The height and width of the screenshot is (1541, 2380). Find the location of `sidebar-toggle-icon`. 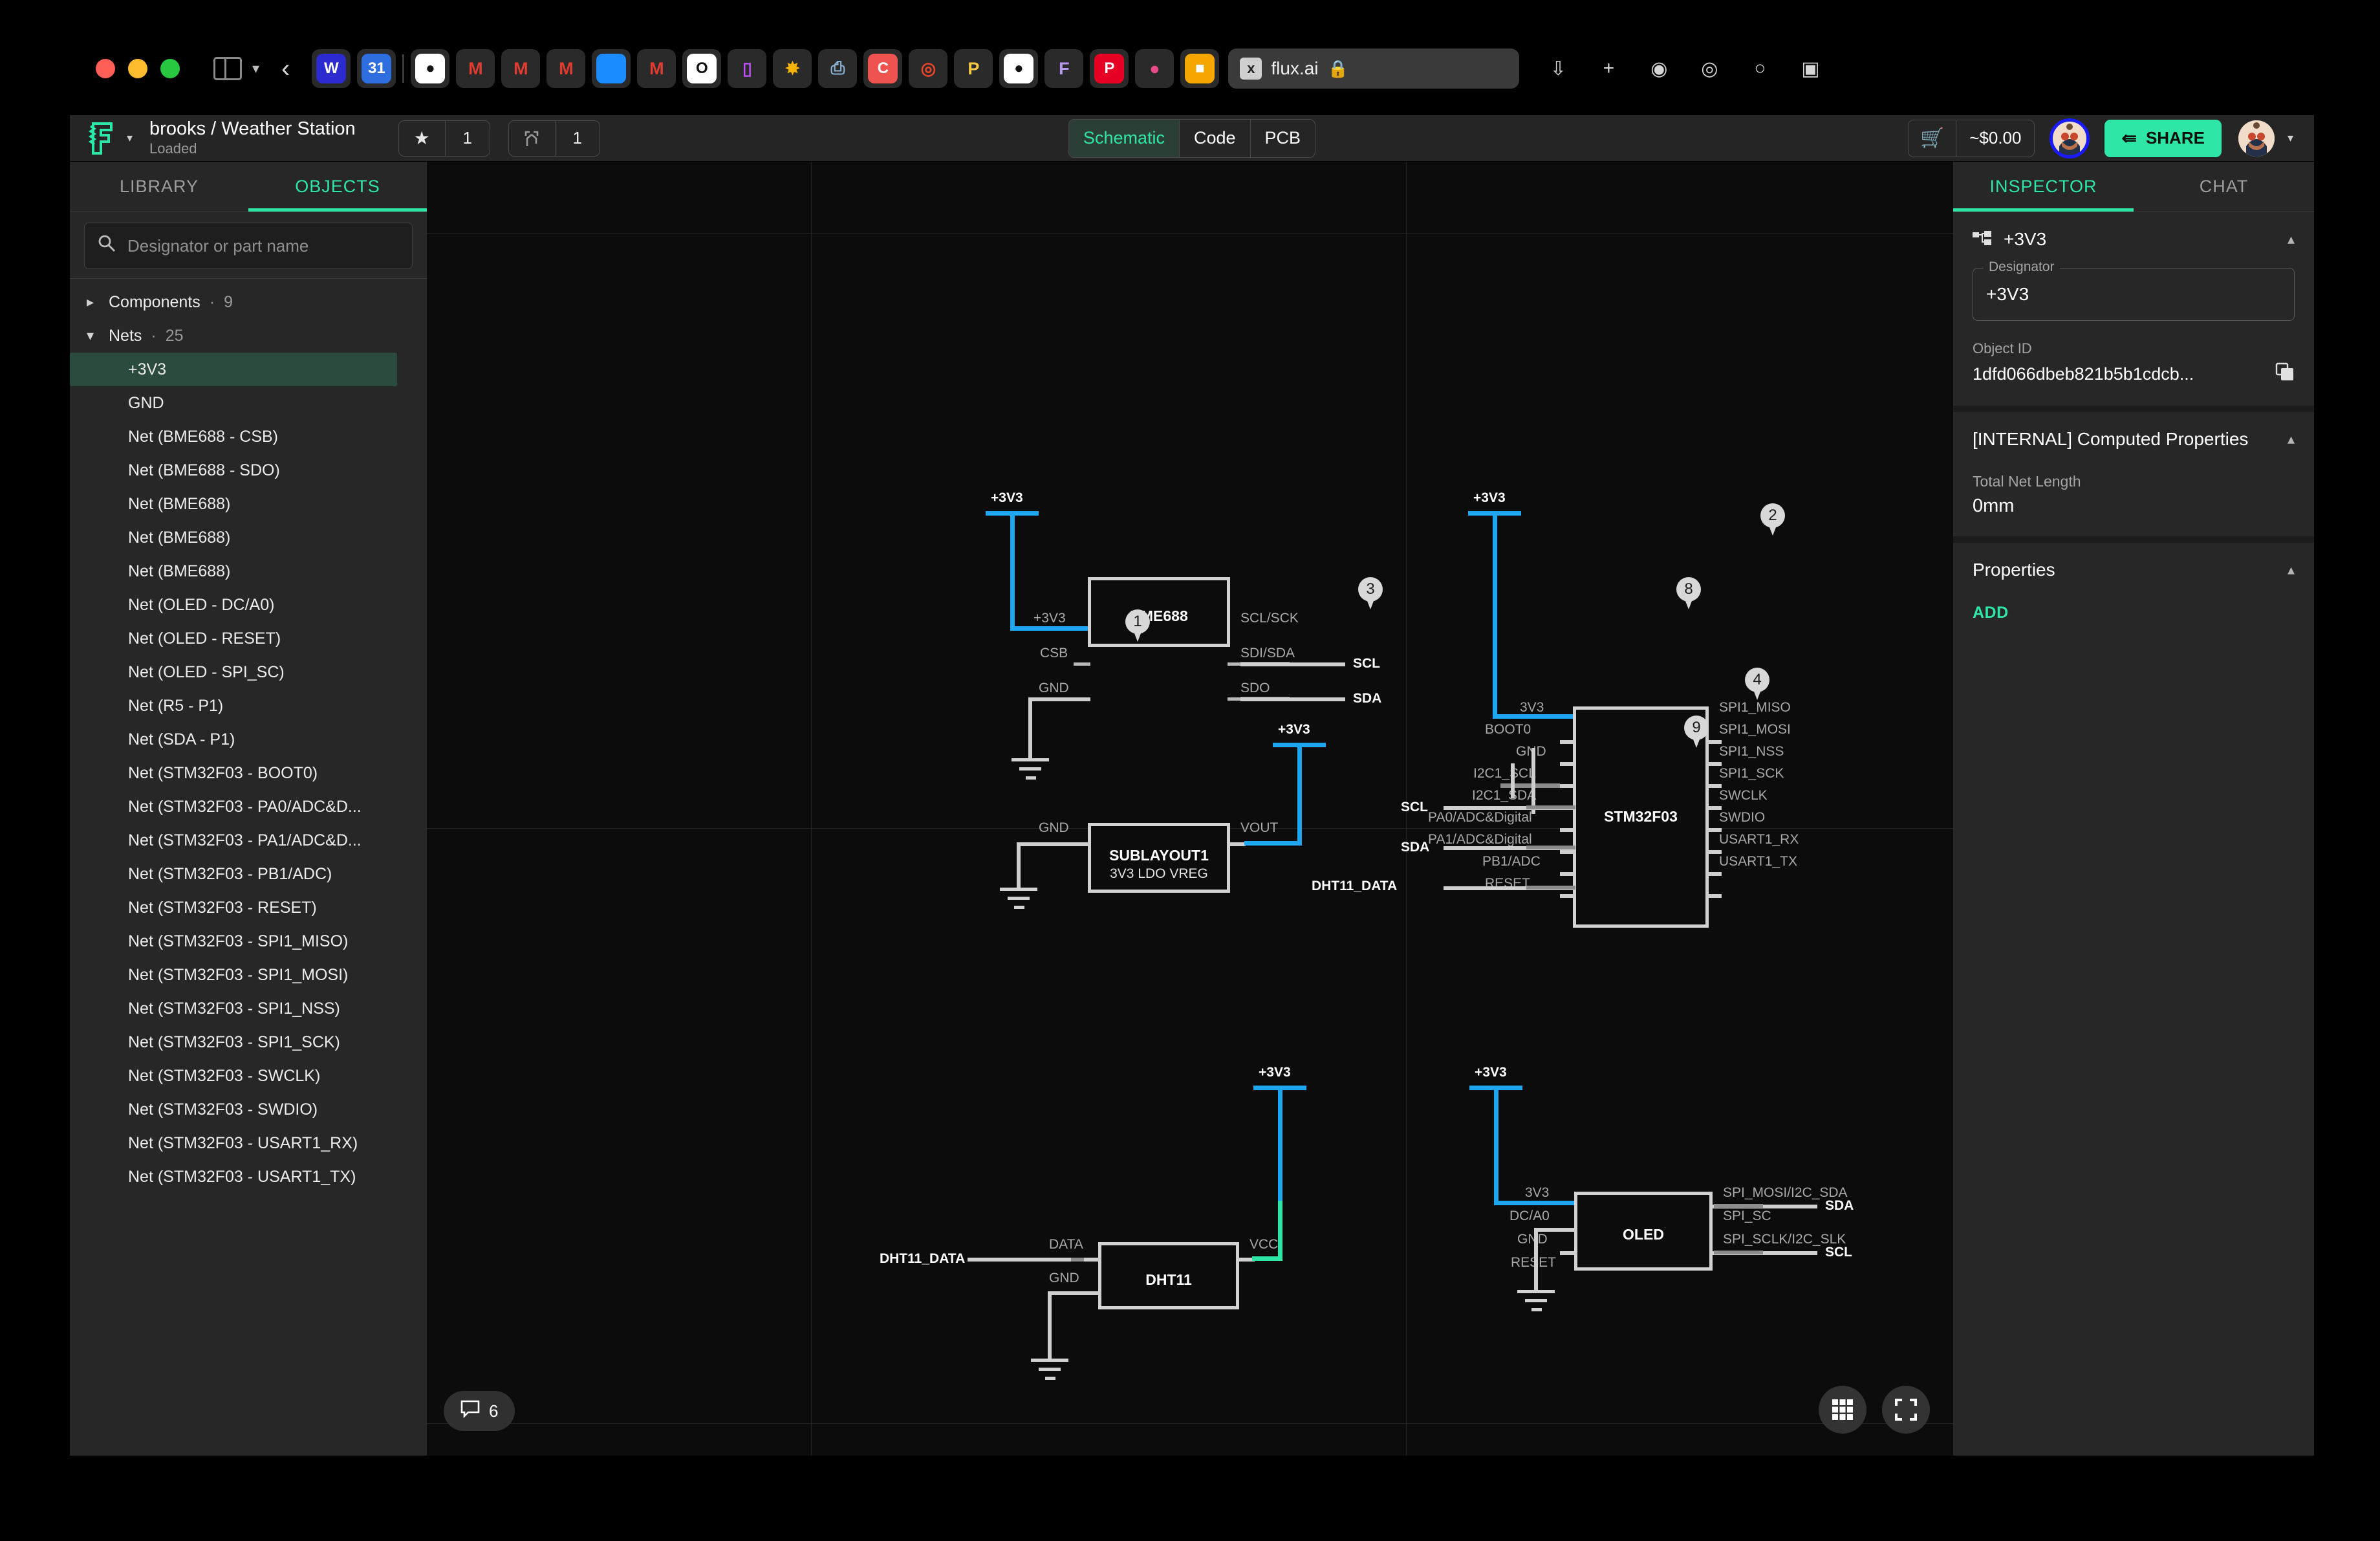

sidebar-toggle-icon is located at coordinates (227, 68).